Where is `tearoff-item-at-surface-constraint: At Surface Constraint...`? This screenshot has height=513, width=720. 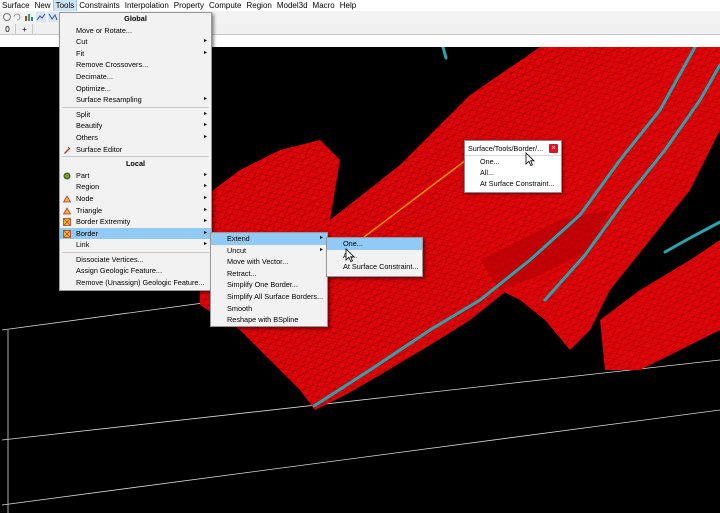 tearoff-item-at-surface-constraint: At Surface Constraint... is located at coordinates (513, 183).